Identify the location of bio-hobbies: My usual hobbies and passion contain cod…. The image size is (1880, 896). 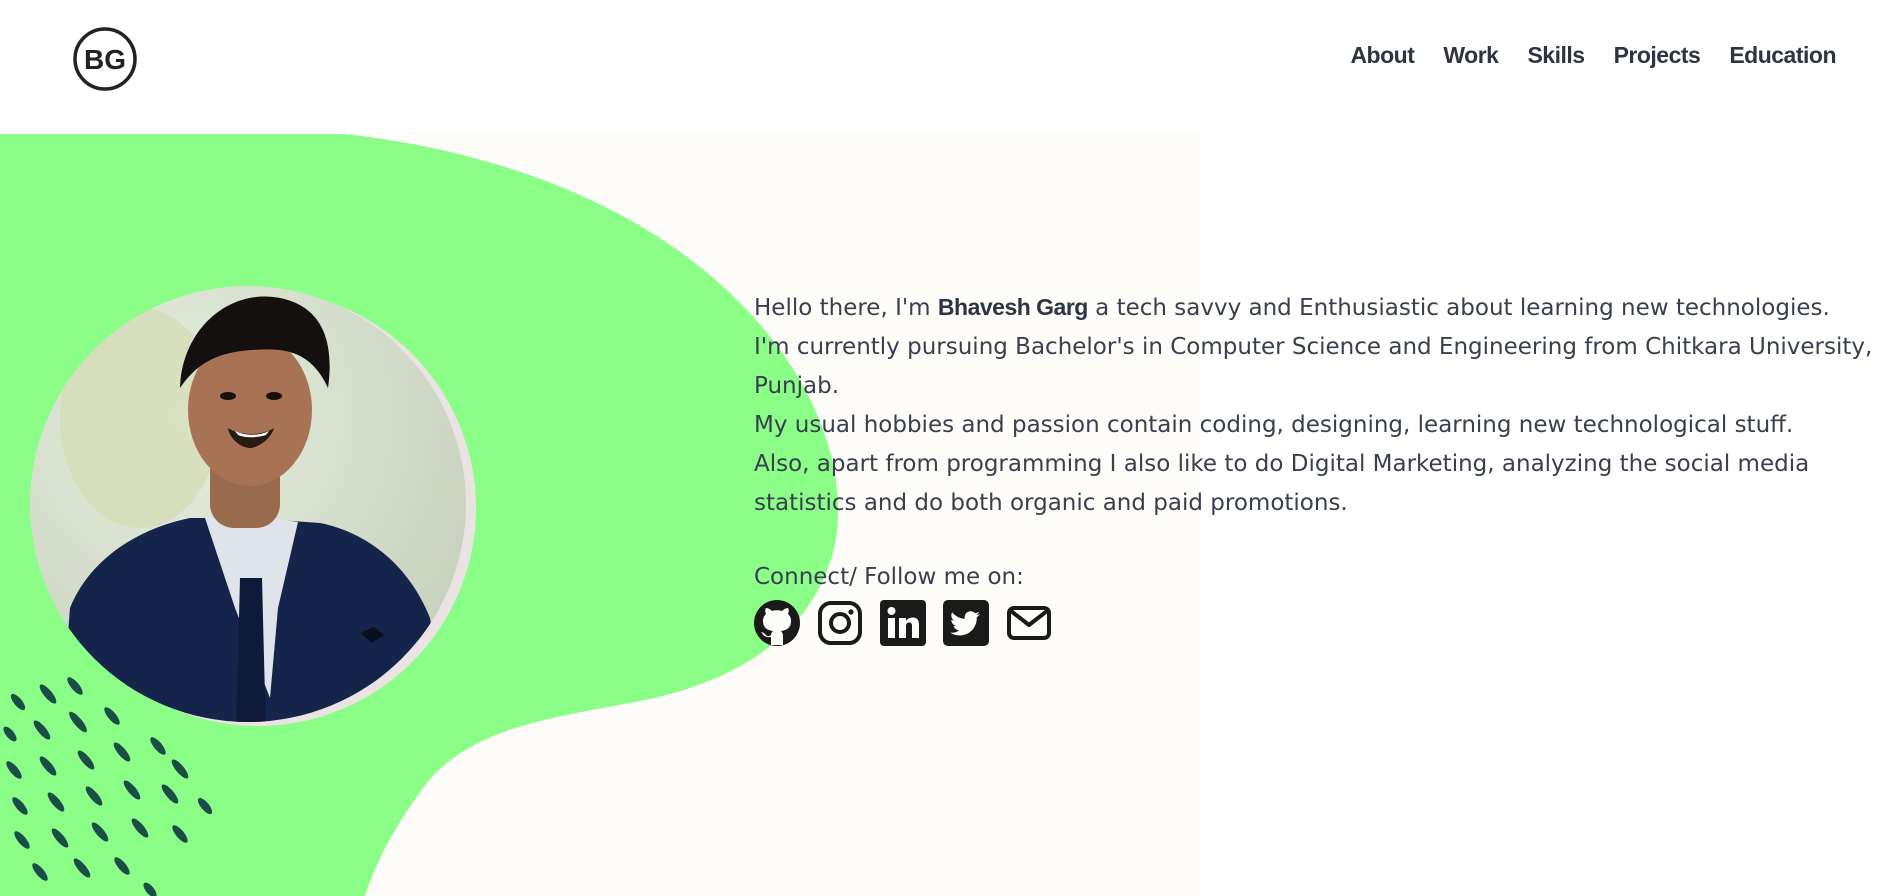
(1274, 425).